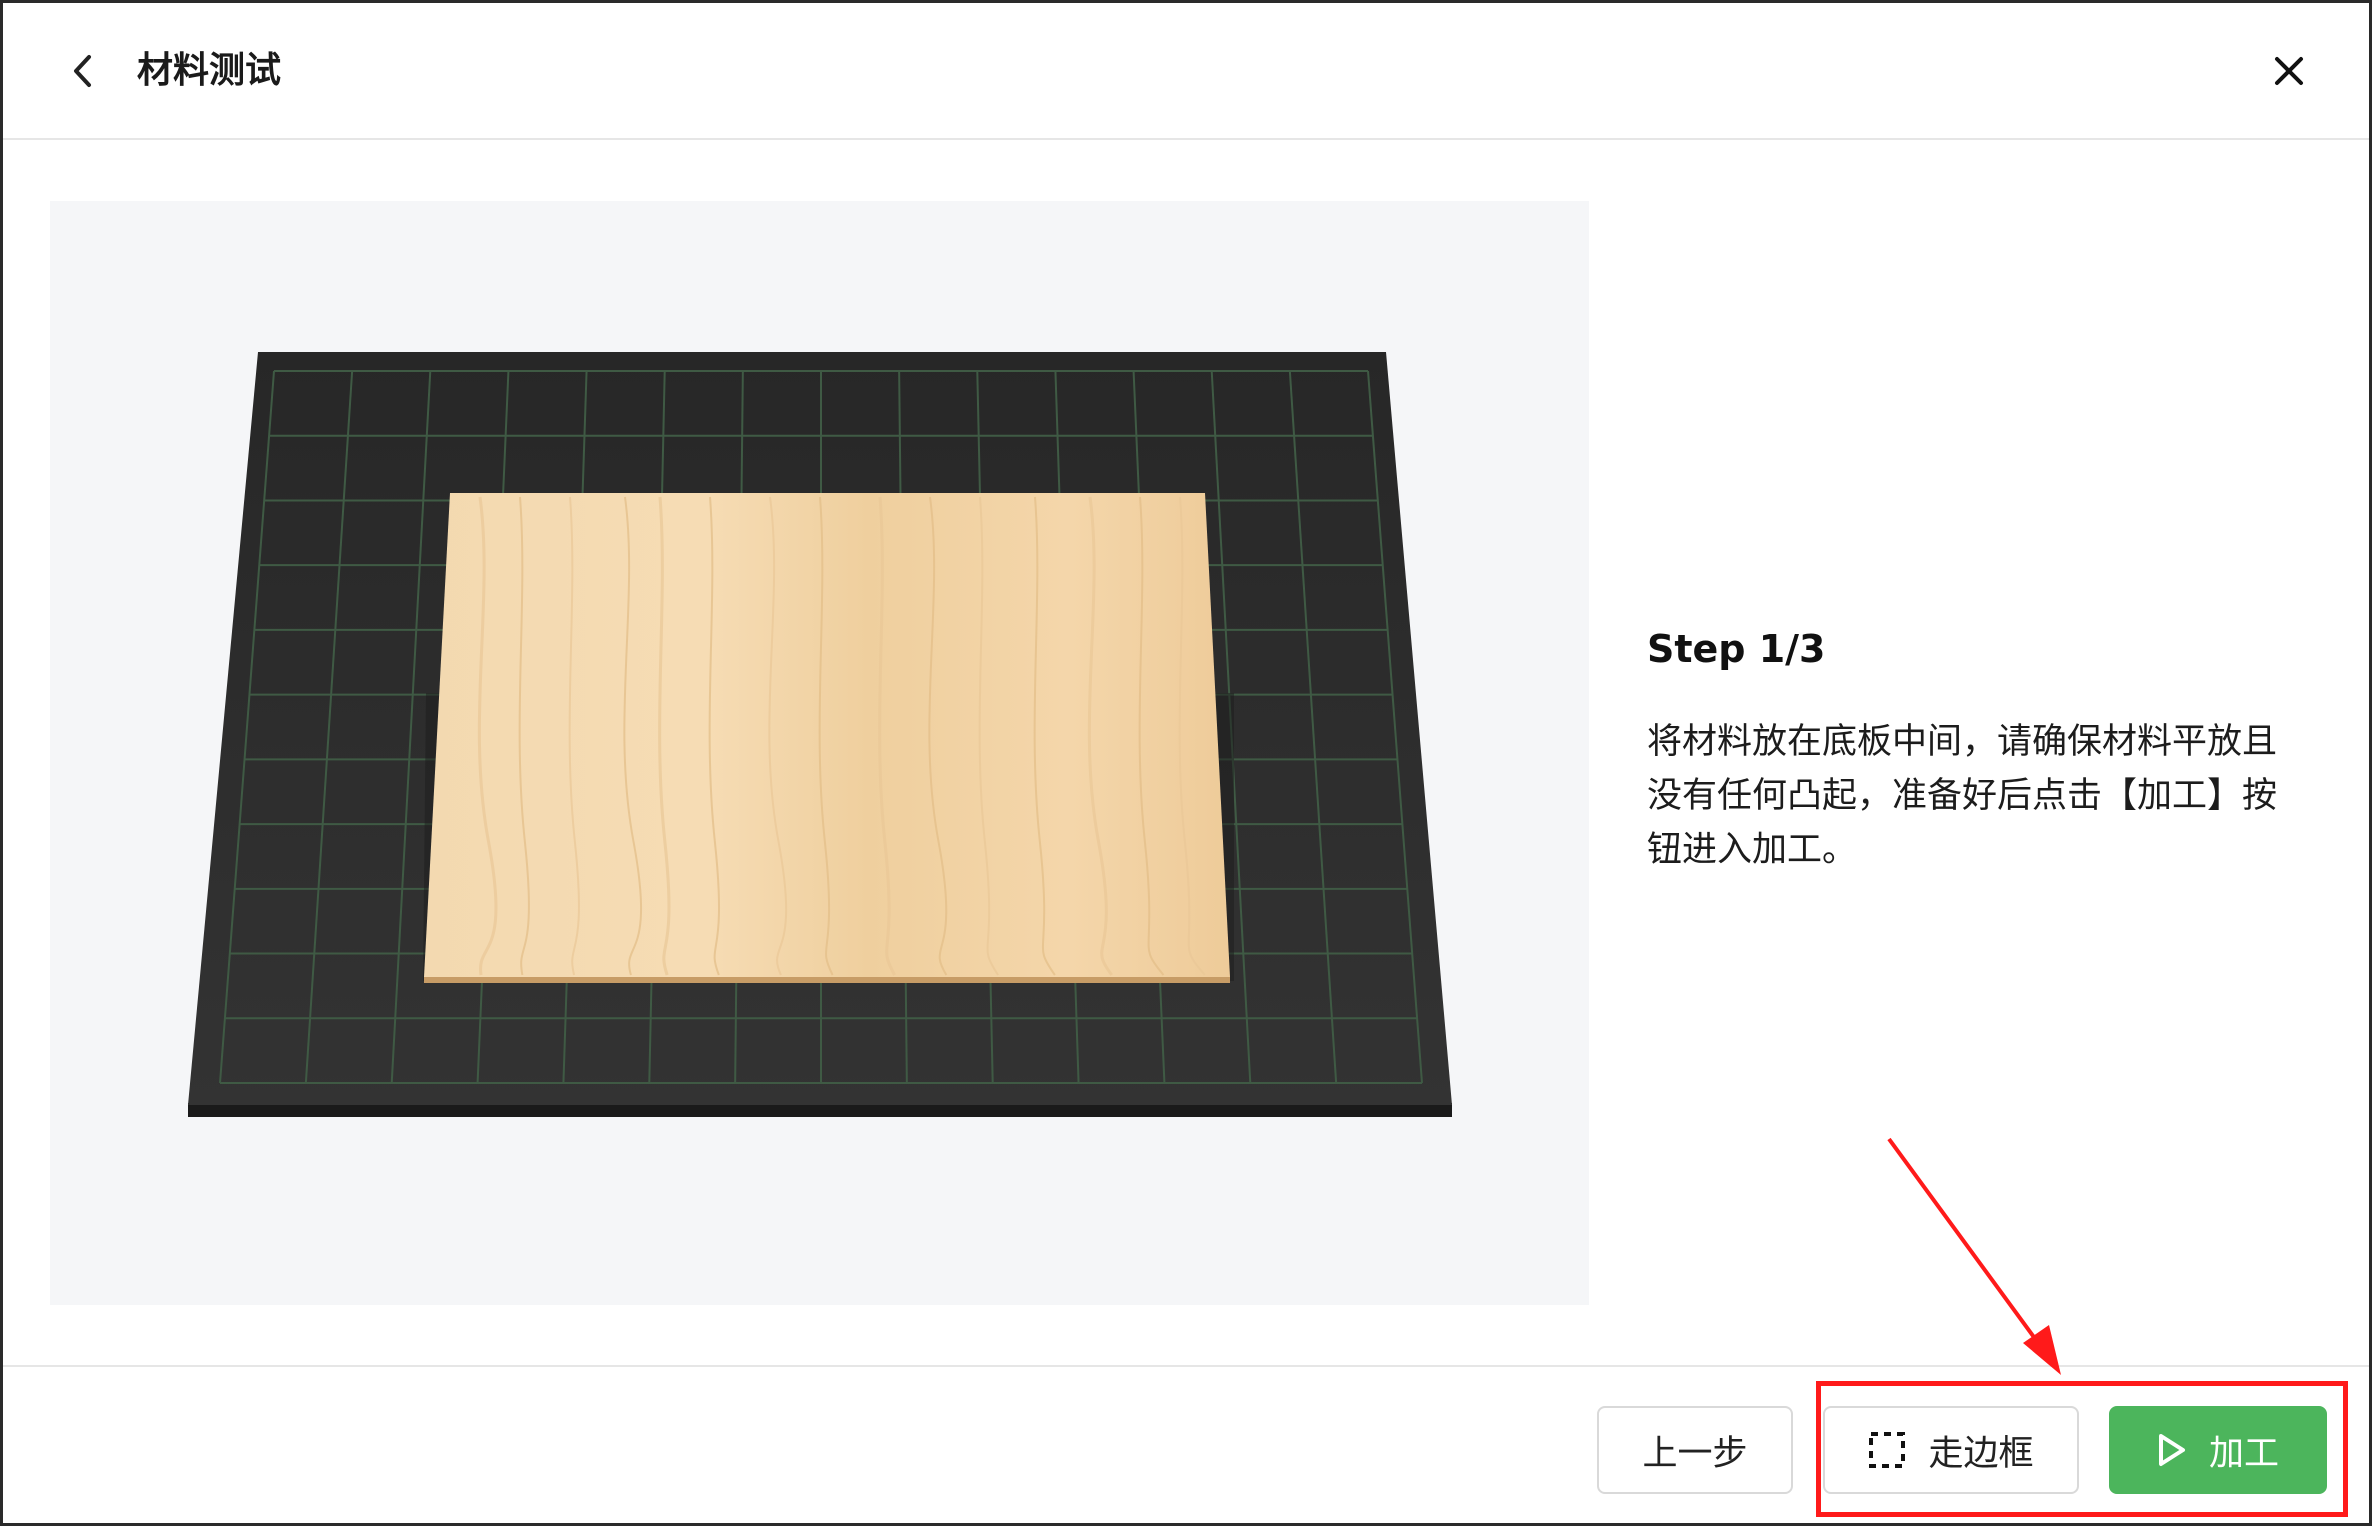 The height and width of the screenshot is (1526, 2372). What do you see at coordinates (1186, 1366) in the screenshot?
I see `footer-divider` at bounding box center [1186, 1366].